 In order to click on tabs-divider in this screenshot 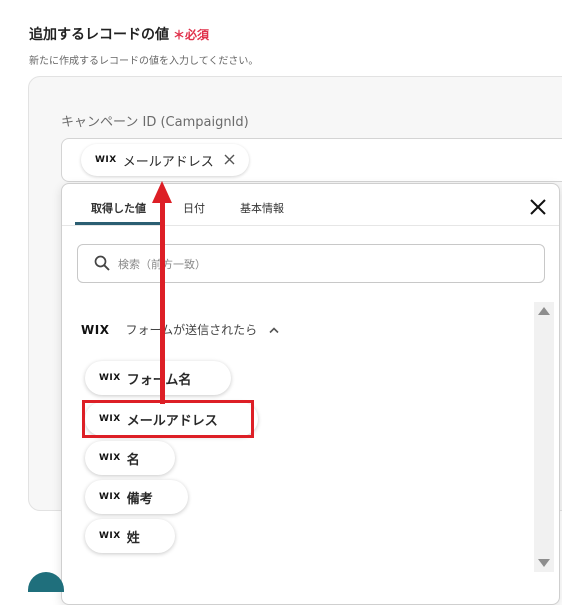, I will do `click(310, 225)`.